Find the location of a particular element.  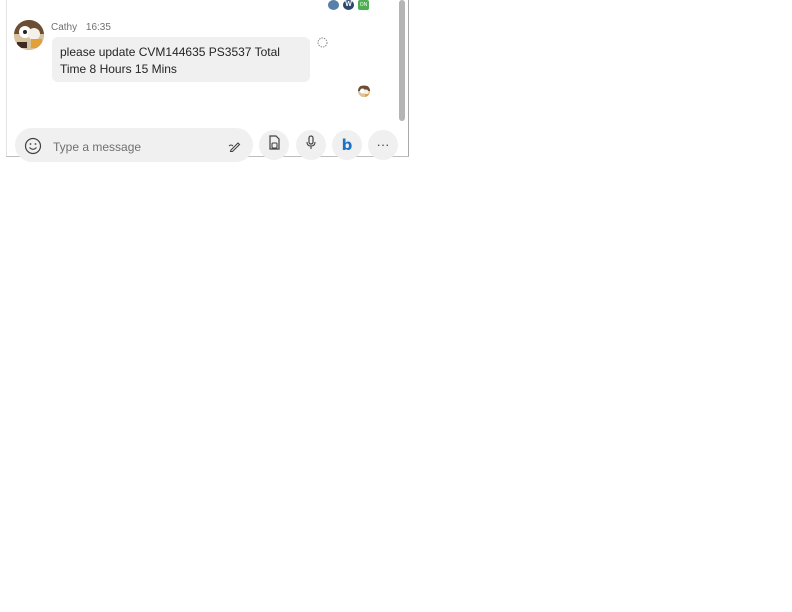

more-options-button: ··· is located at coordinates (383, 145).